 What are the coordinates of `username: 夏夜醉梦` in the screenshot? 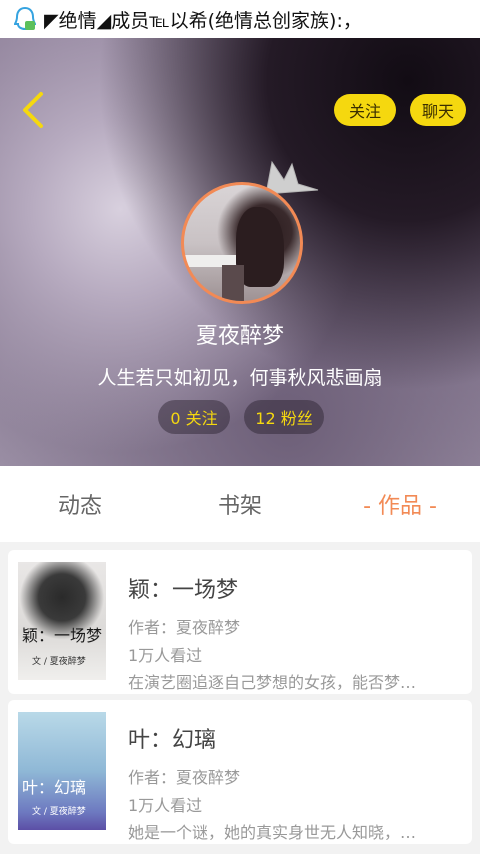 It's located at (239, 336).